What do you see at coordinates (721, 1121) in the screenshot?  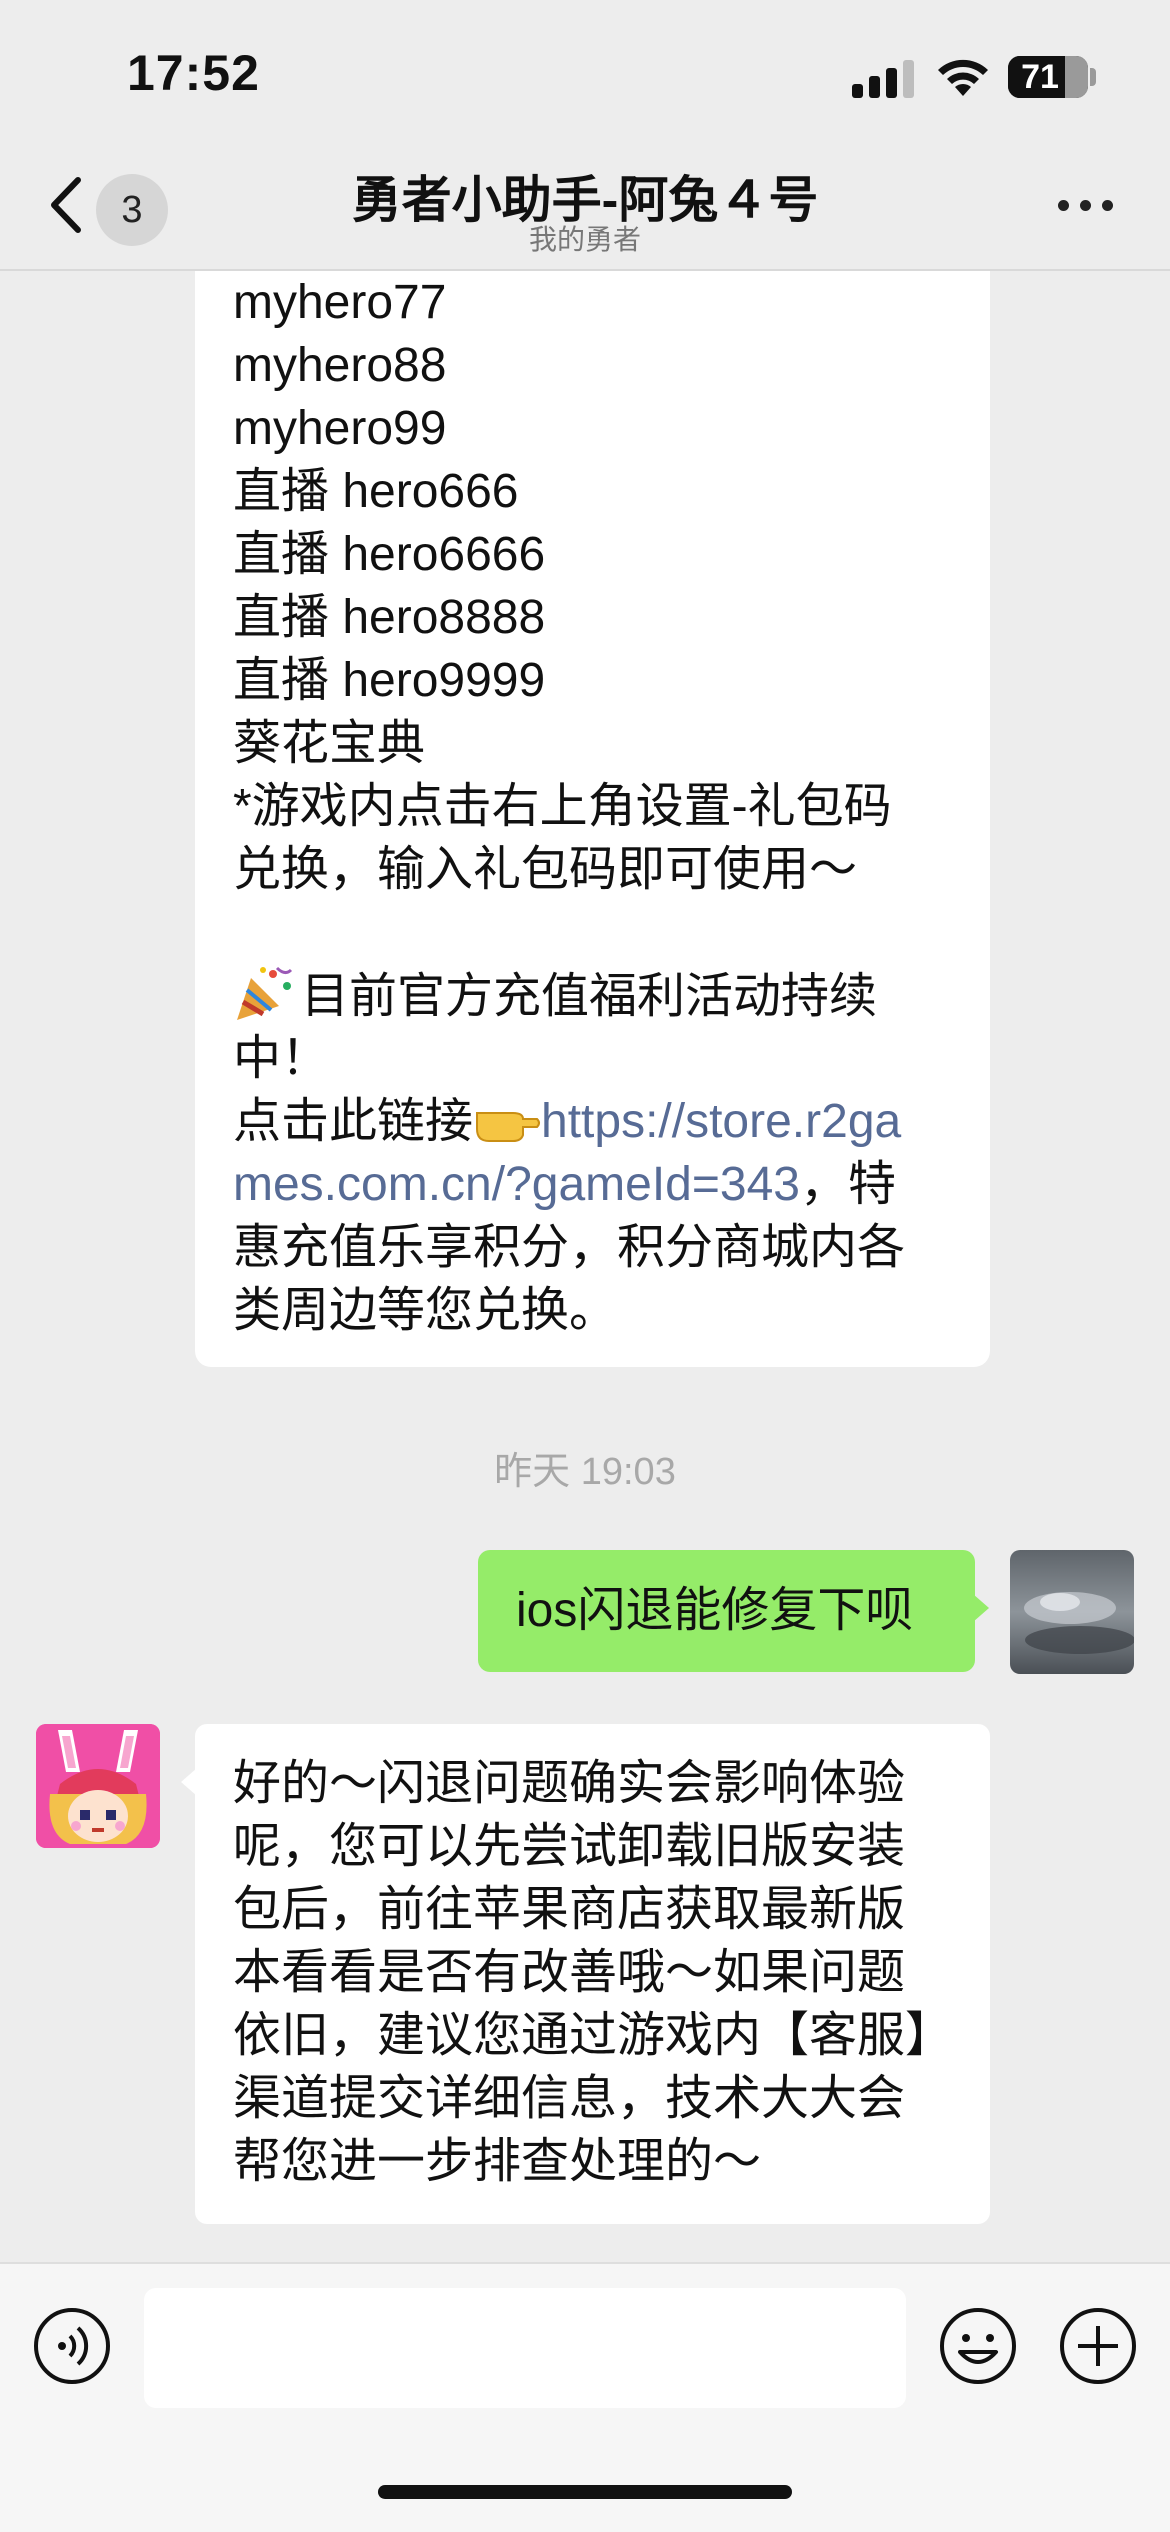 I see `store-link: https://store.r2ga` at bounding box center [721, 1121].